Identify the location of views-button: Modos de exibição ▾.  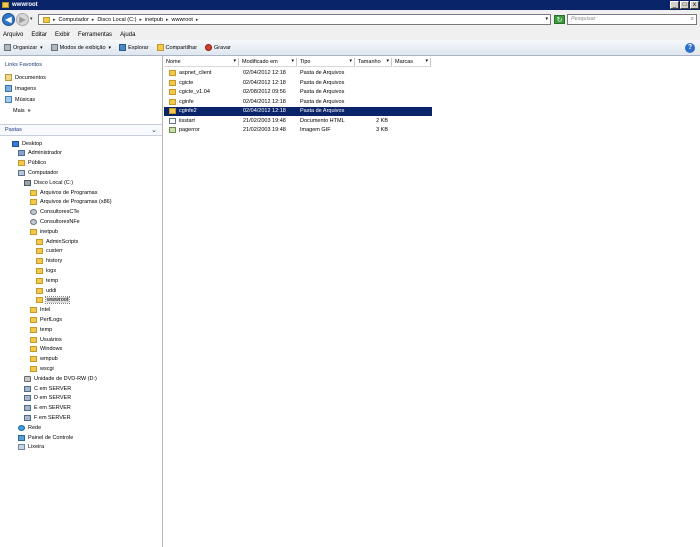
(80, 47).